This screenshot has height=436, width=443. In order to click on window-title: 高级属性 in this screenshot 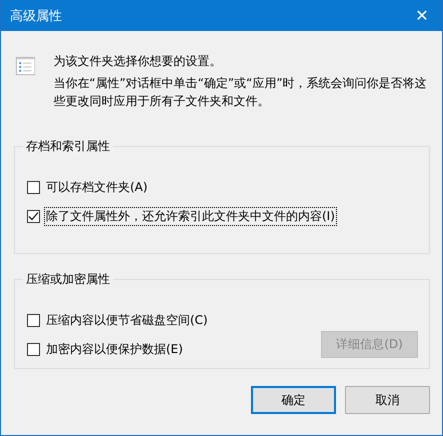, I will do `click(36, 16)`.